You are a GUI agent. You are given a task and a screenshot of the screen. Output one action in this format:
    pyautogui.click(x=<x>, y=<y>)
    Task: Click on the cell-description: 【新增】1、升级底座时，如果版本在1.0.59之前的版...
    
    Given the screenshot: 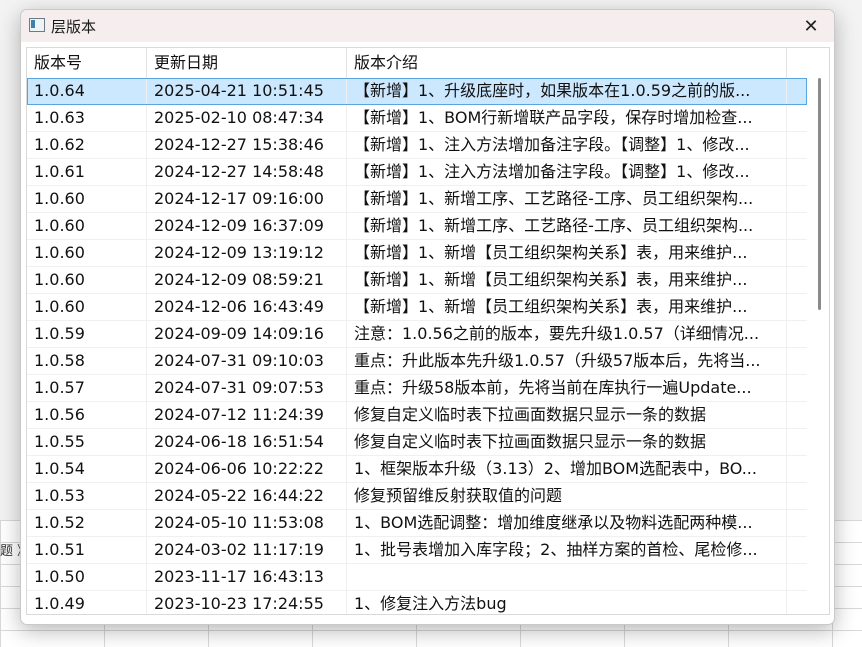 What is the action you would take?
    pyautogui.click(x=567, y=91)
    